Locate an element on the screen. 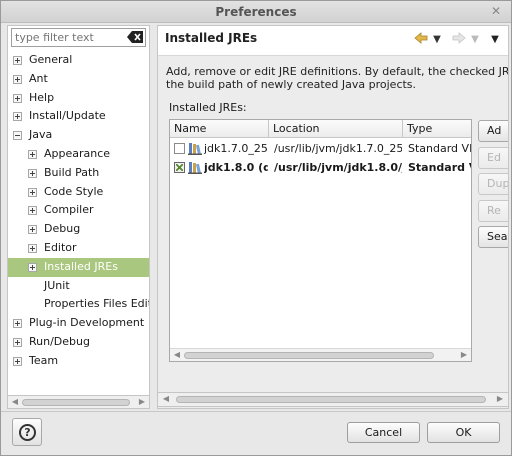  tree-item: Build Path is located at coordinates (78, 173).